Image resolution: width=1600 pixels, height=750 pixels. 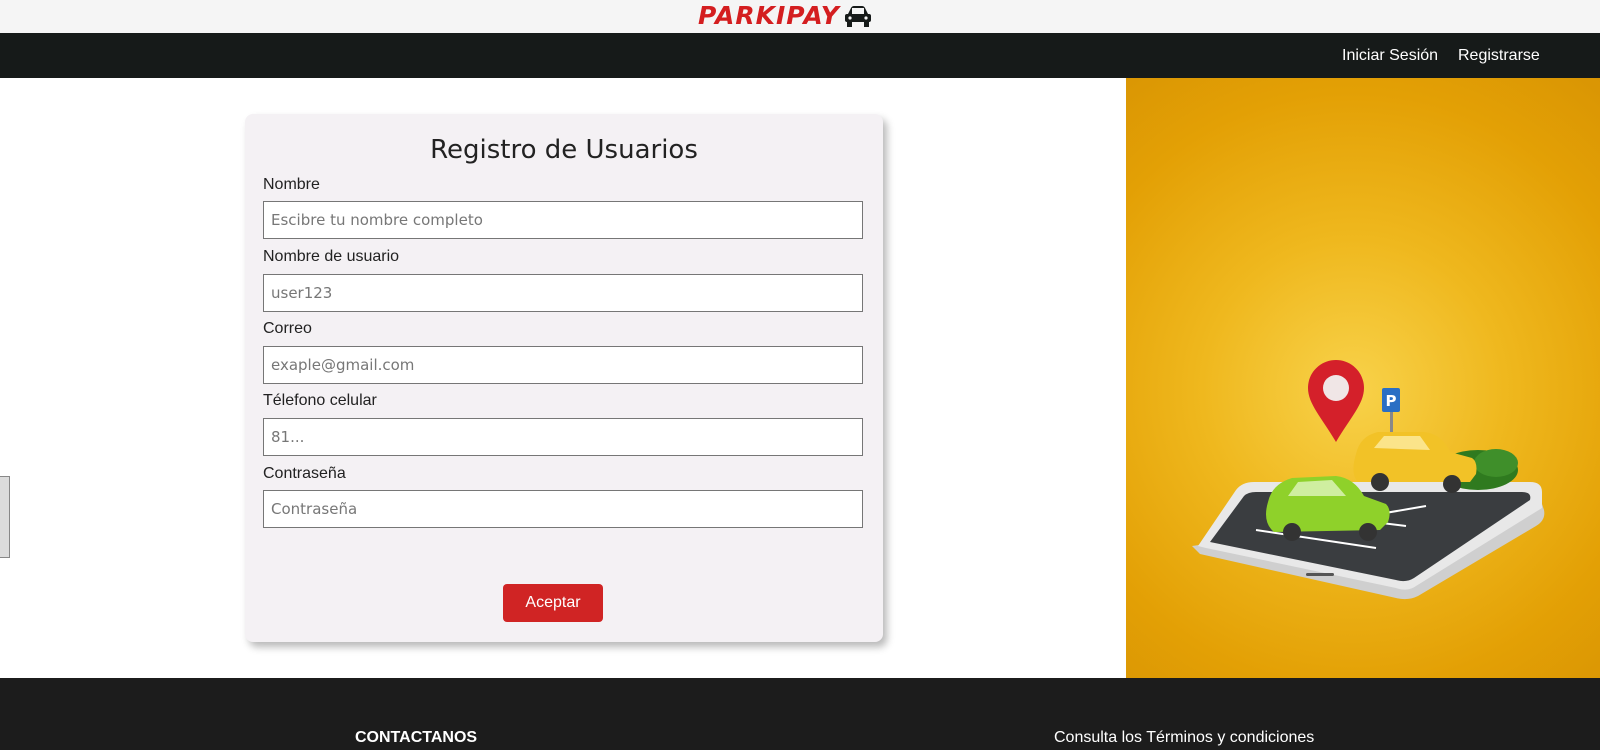 What do you see at coordinates (1336, 401) in the screenshot?
I see `location-pin-icon` at bounding box center [1336, 401].